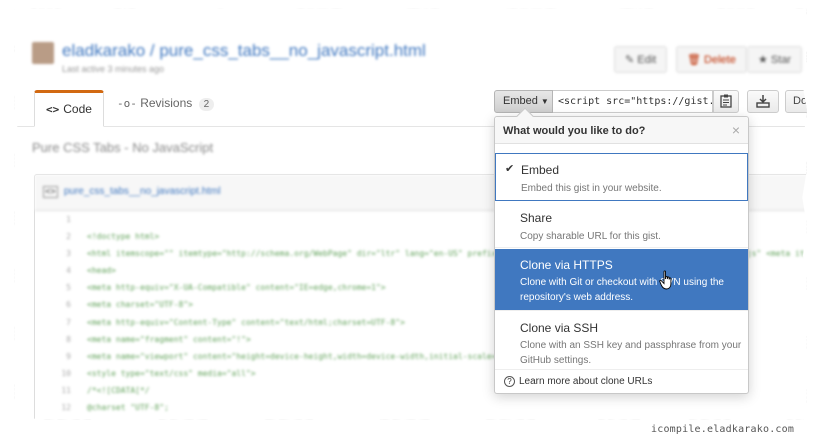  Describe the element at coordinates (510, 169) in the screenshot. I see `checkmark-icon: ✔` at that location.